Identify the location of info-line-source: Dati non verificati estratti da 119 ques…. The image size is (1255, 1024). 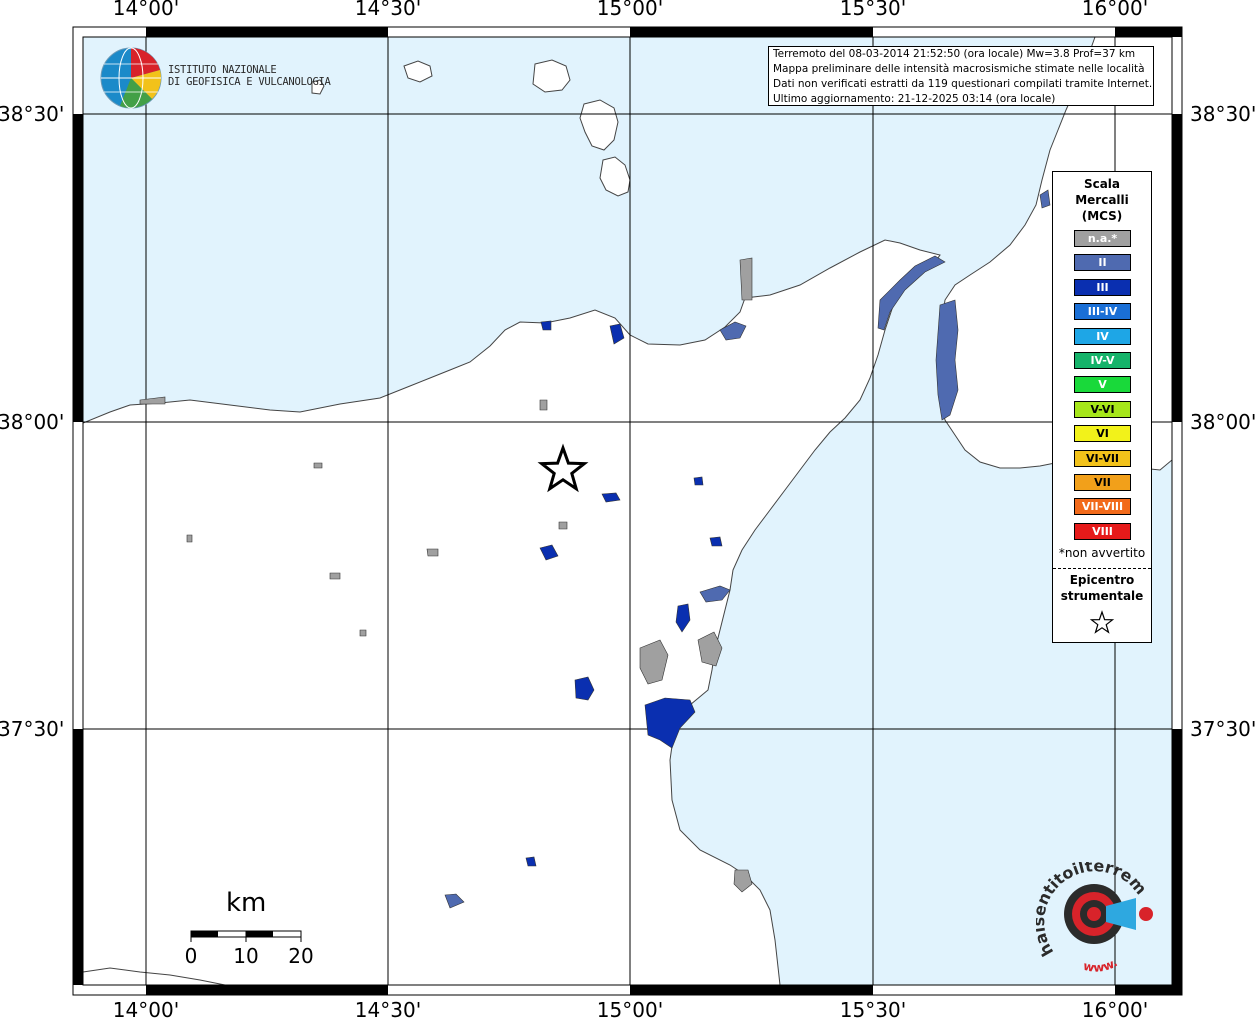
(963, 84).